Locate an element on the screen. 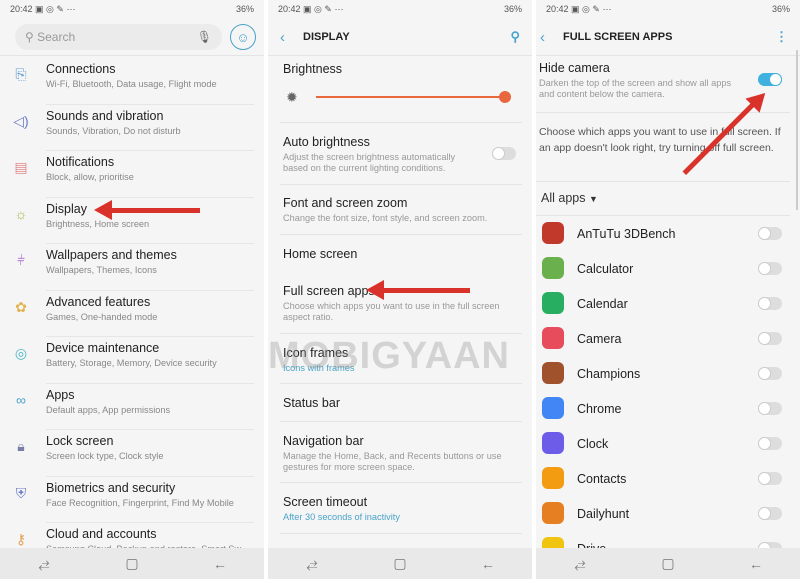 This screenshot has height=579, width=800. status-bar-row: Status bar is located at coordinates (402, 403).